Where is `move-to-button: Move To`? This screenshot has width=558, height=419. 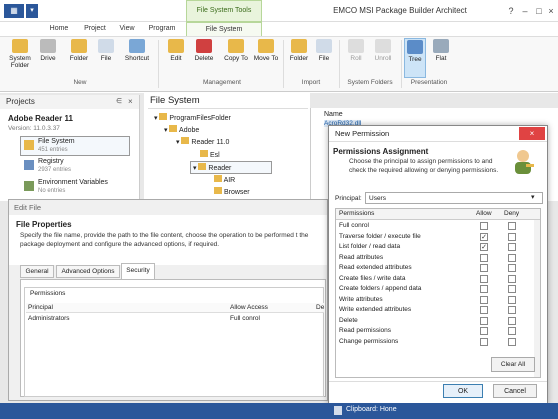 move-to-button: Move To is located at coordinates (266, 58).